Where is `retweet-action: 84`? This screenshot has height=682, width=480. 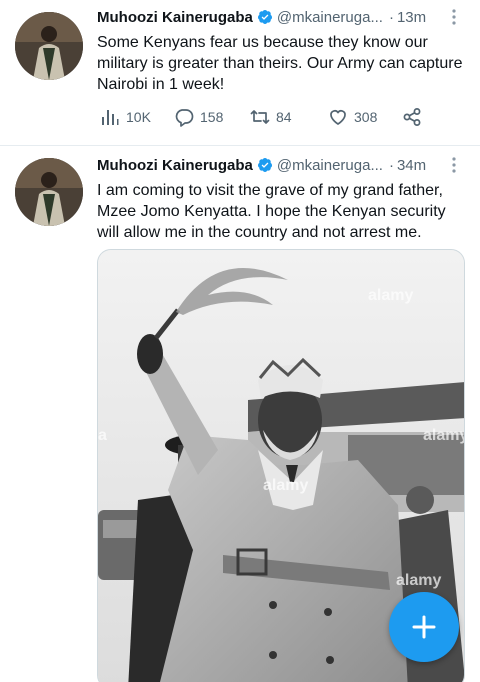
retweet-action: 84 is located at coordinates (271, 117).